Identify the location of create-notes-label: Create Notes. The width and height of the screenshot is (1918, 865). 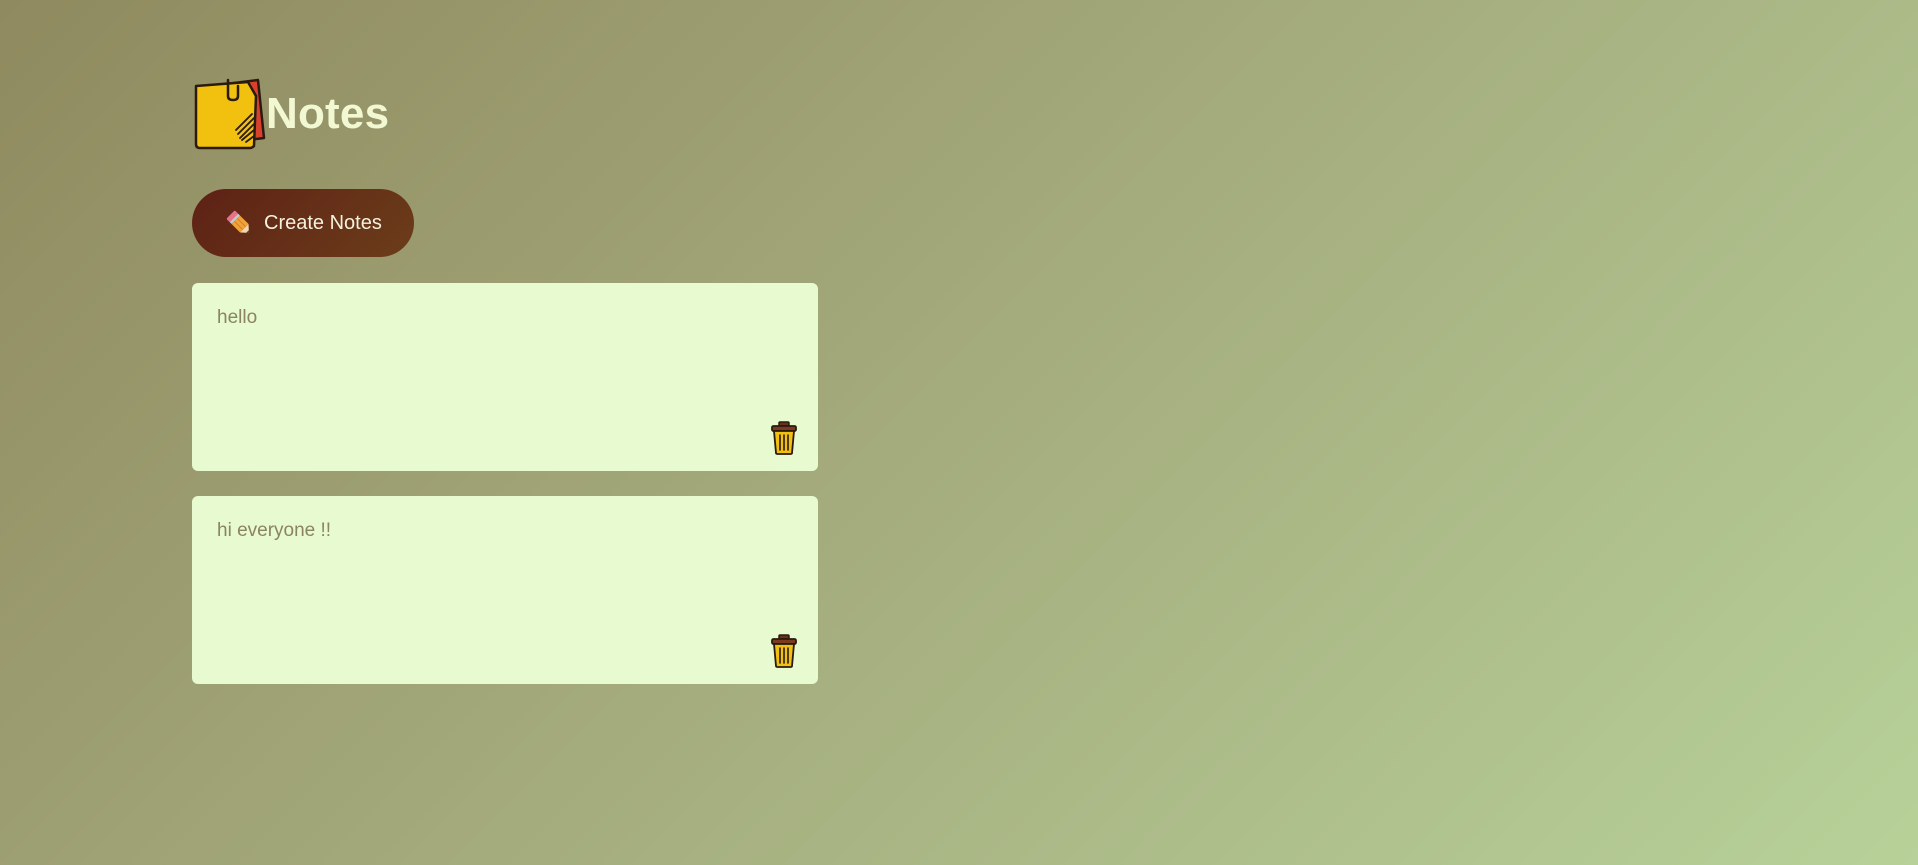
(323, 222).